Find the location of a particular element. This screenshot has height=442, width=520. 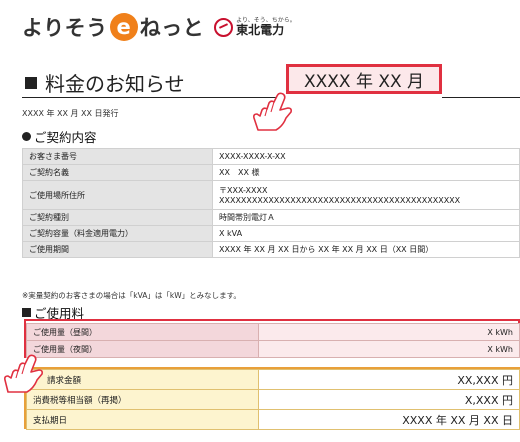

row-label: 支払期日 is located at coordinates (142, 419).